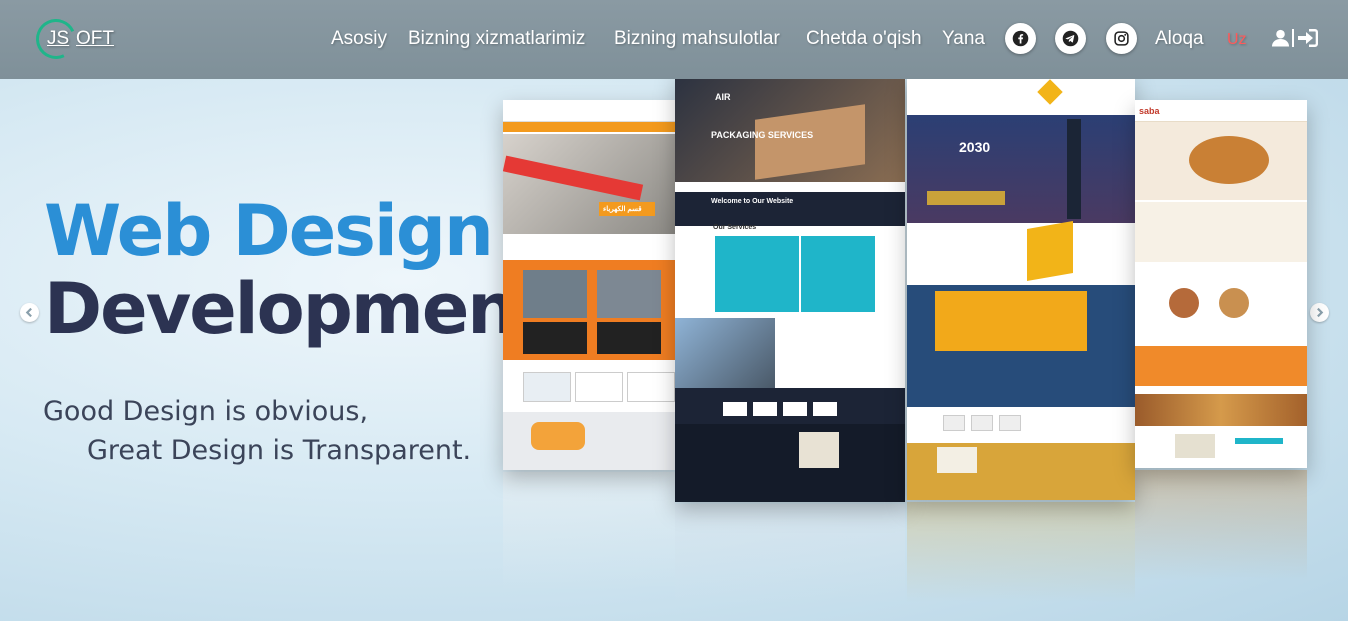 The image size is (1348, 621). What do you see at coordinates (762, 135) in the screenshot?
I see `panel2-banner: PACKAGING SERVICES` at bounding box center [762, 135].